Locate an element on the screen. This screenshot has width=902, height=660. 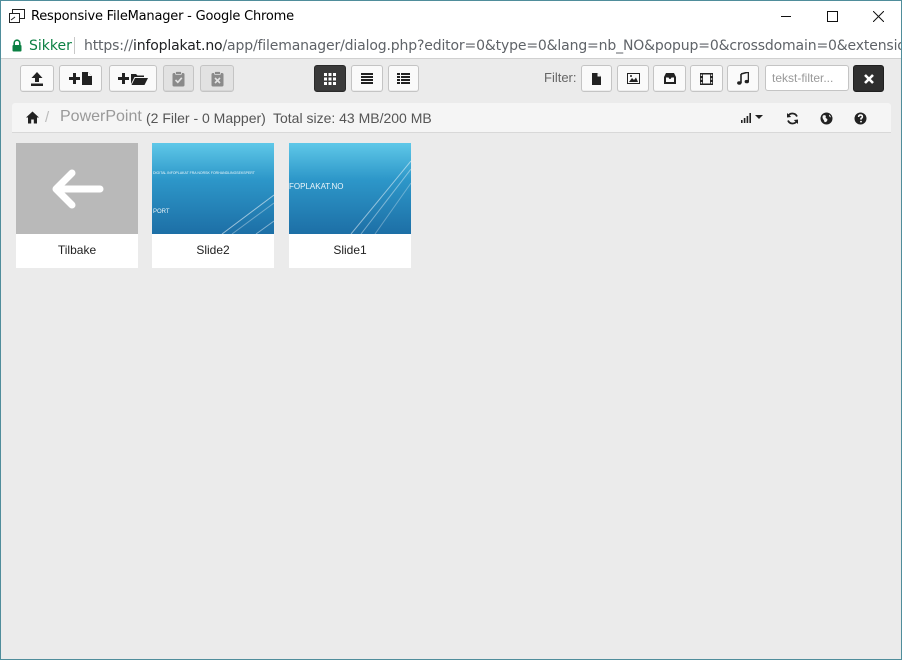
secure-label: Sikker is located at coordinates (50, 46).